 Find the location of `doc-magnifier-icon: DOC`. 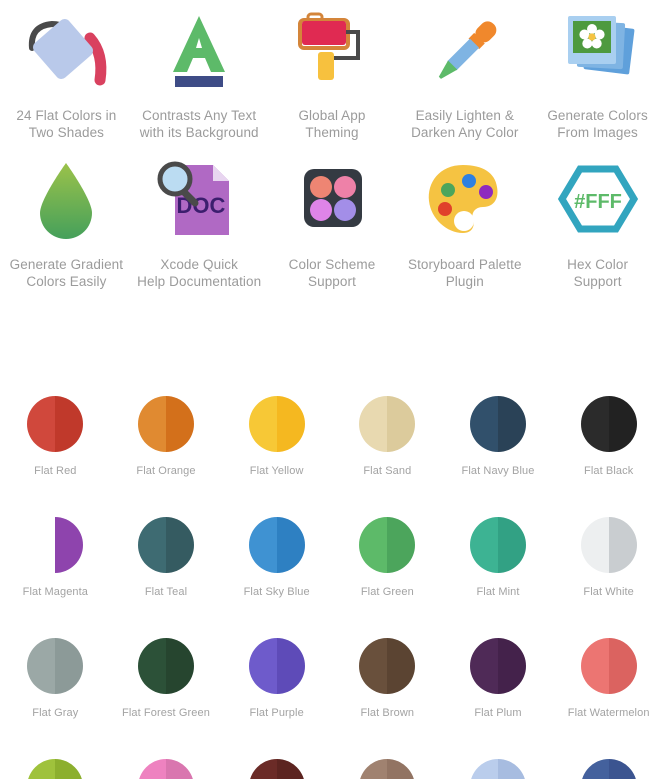

doc-magnifier-icon: DOC is located at coordinates (199, 201).